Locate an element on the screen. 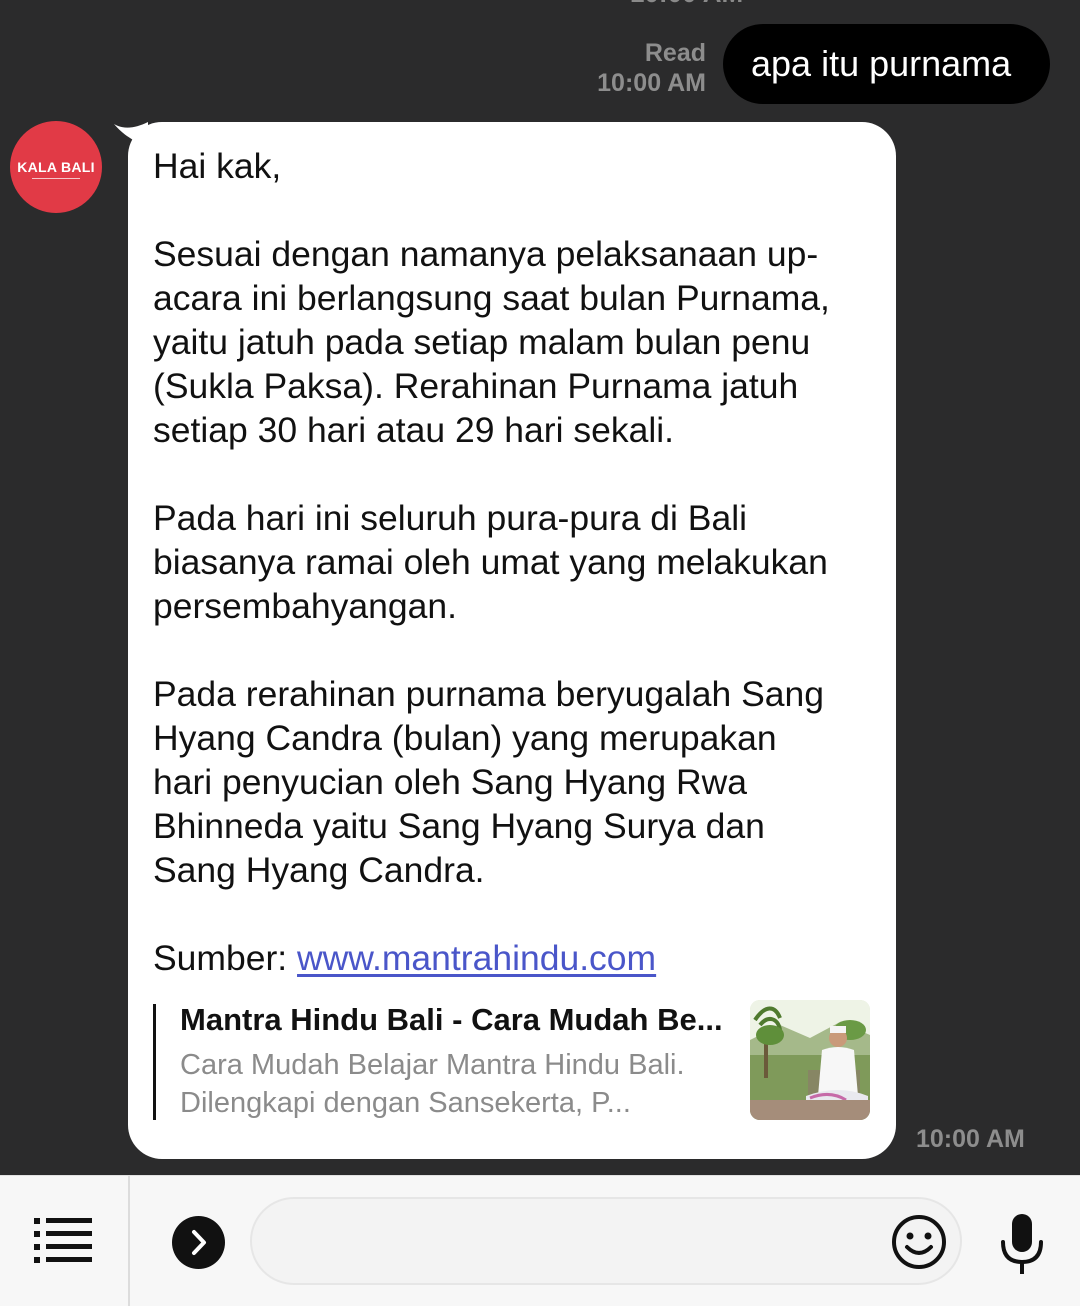  avatar: KALA BALI is located at coordinates (56, 167).